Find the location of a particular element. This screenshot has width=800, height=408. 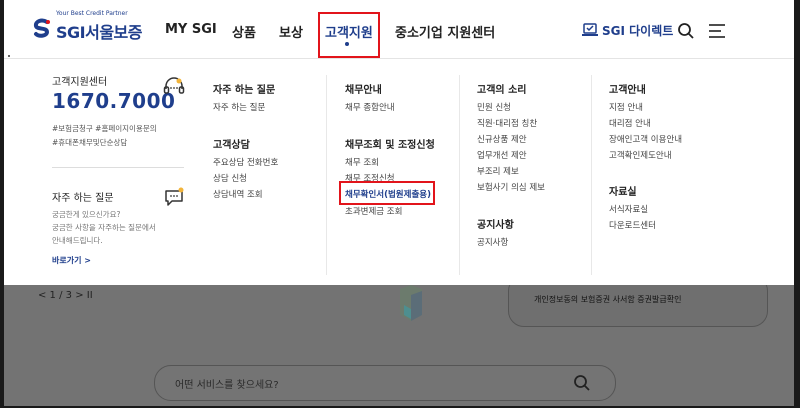

menu-heading-debt-inquiry: 채무조회 및 조정신청 is located at coordinates (390, 145).